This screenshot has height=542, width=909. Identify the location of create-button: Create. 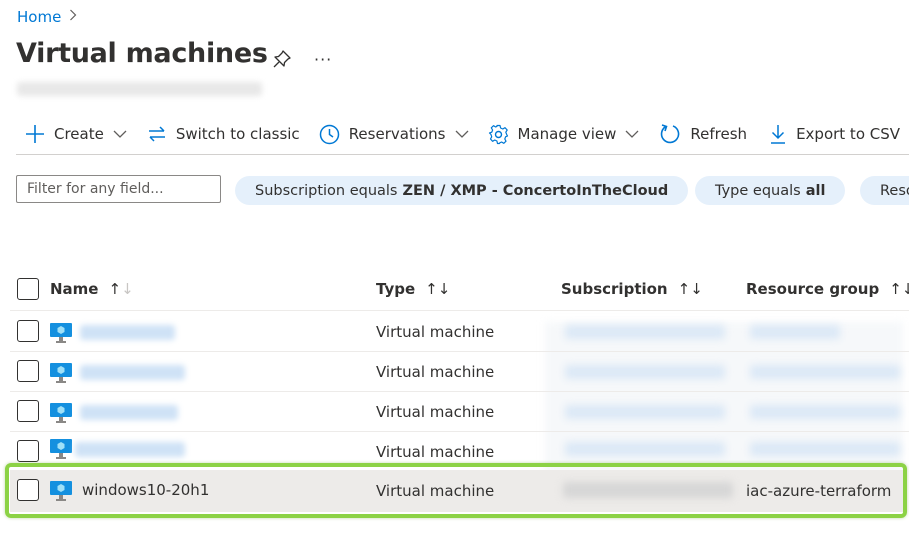
(76, 134).